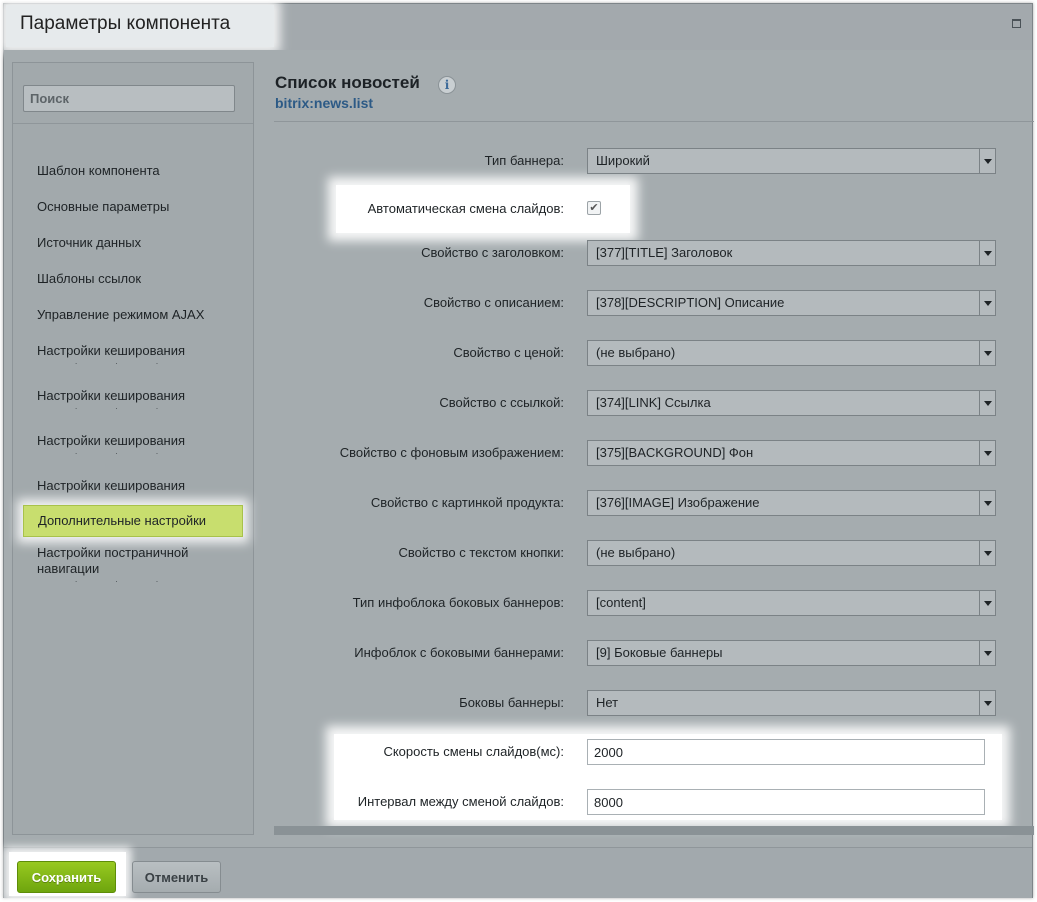 The width and height of the screenshot is (1037, 902). Describe the element at coordinates (664, 252) in the screenshot. I see `select-value: [377][TITLE] Заголовок` at that location.